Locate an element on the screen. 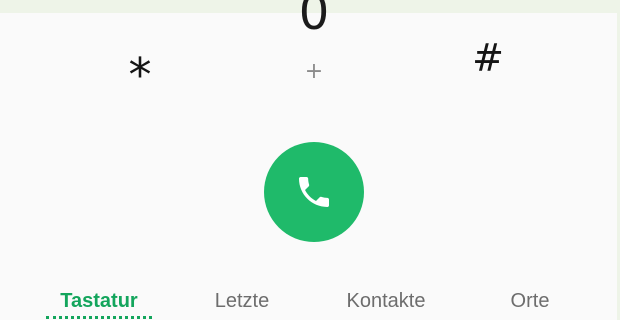  key-zero-plus: + is located at coordinates (314, 71).